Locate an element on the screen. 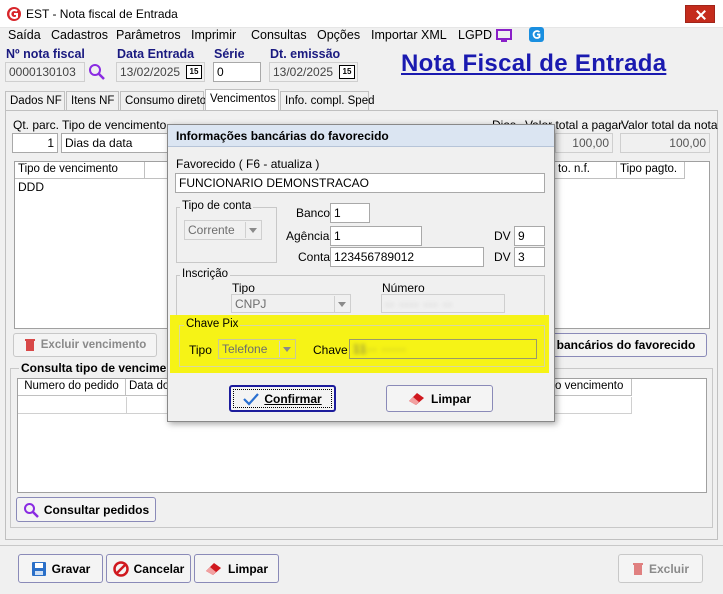  confirmar-button: Confirmar is located at coordinates (282, 398).